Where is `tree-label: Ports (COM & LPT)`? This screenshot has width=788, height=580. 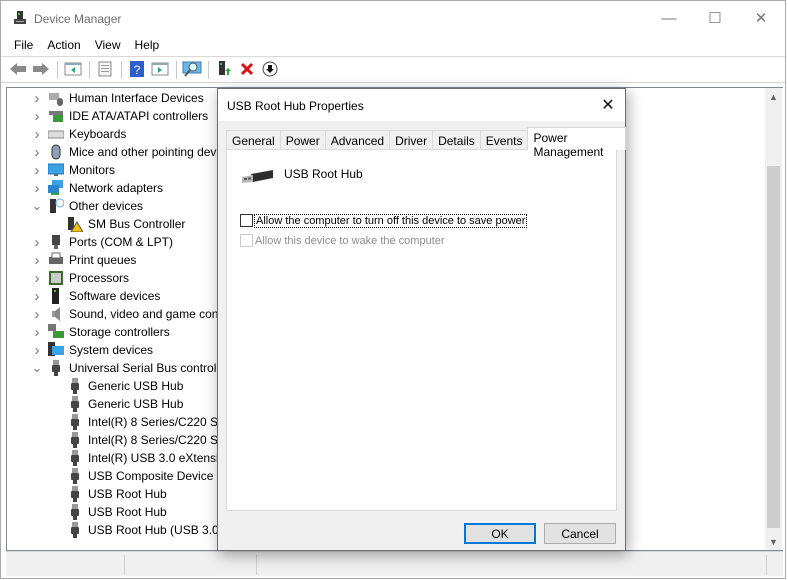 tree-label: Ports (COM & LPT) is located at coordinates (121, 242).